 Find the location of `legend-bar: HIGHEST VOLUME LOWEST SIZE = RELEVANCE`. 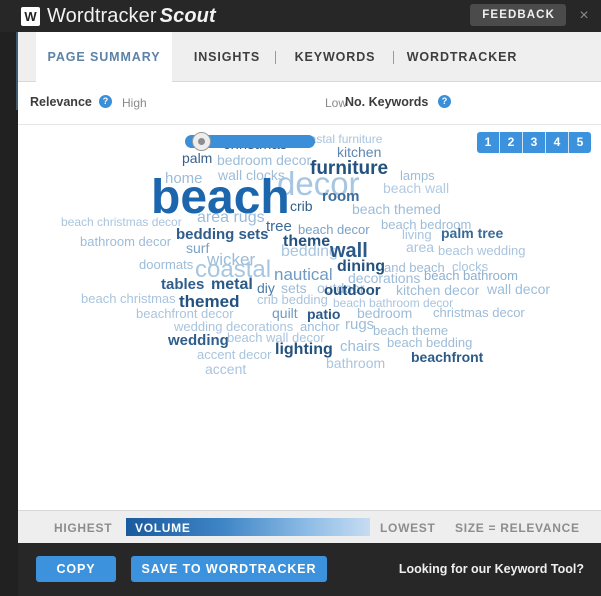

legend-bar: HIGHEST VOLUME LOWEST SIZE = RELEVANCE is located at coordinates (309, 526).